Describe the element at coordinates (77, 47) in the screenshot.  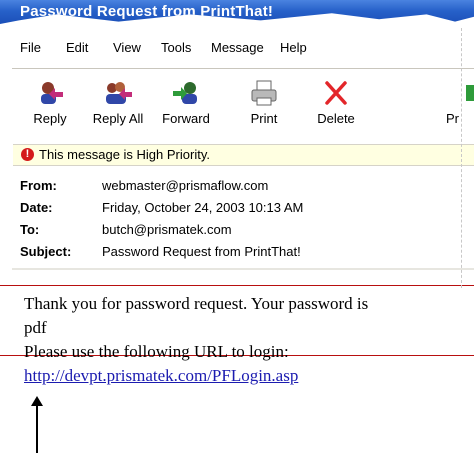
I see `menu-edit: Edit` at that location.